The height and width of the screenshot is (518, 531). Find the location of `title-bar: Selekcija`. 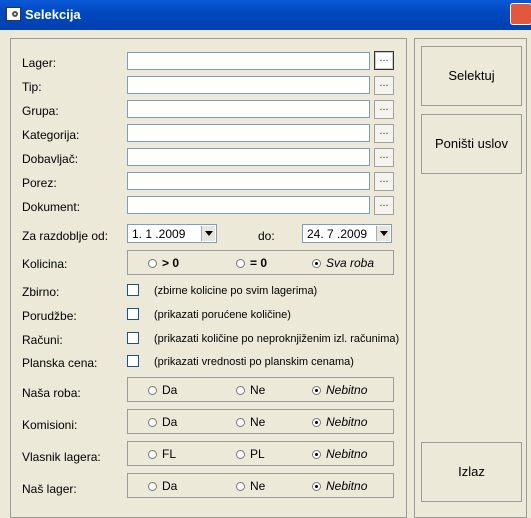

title-bar: Selekcija is located at coordinates (265, 15).